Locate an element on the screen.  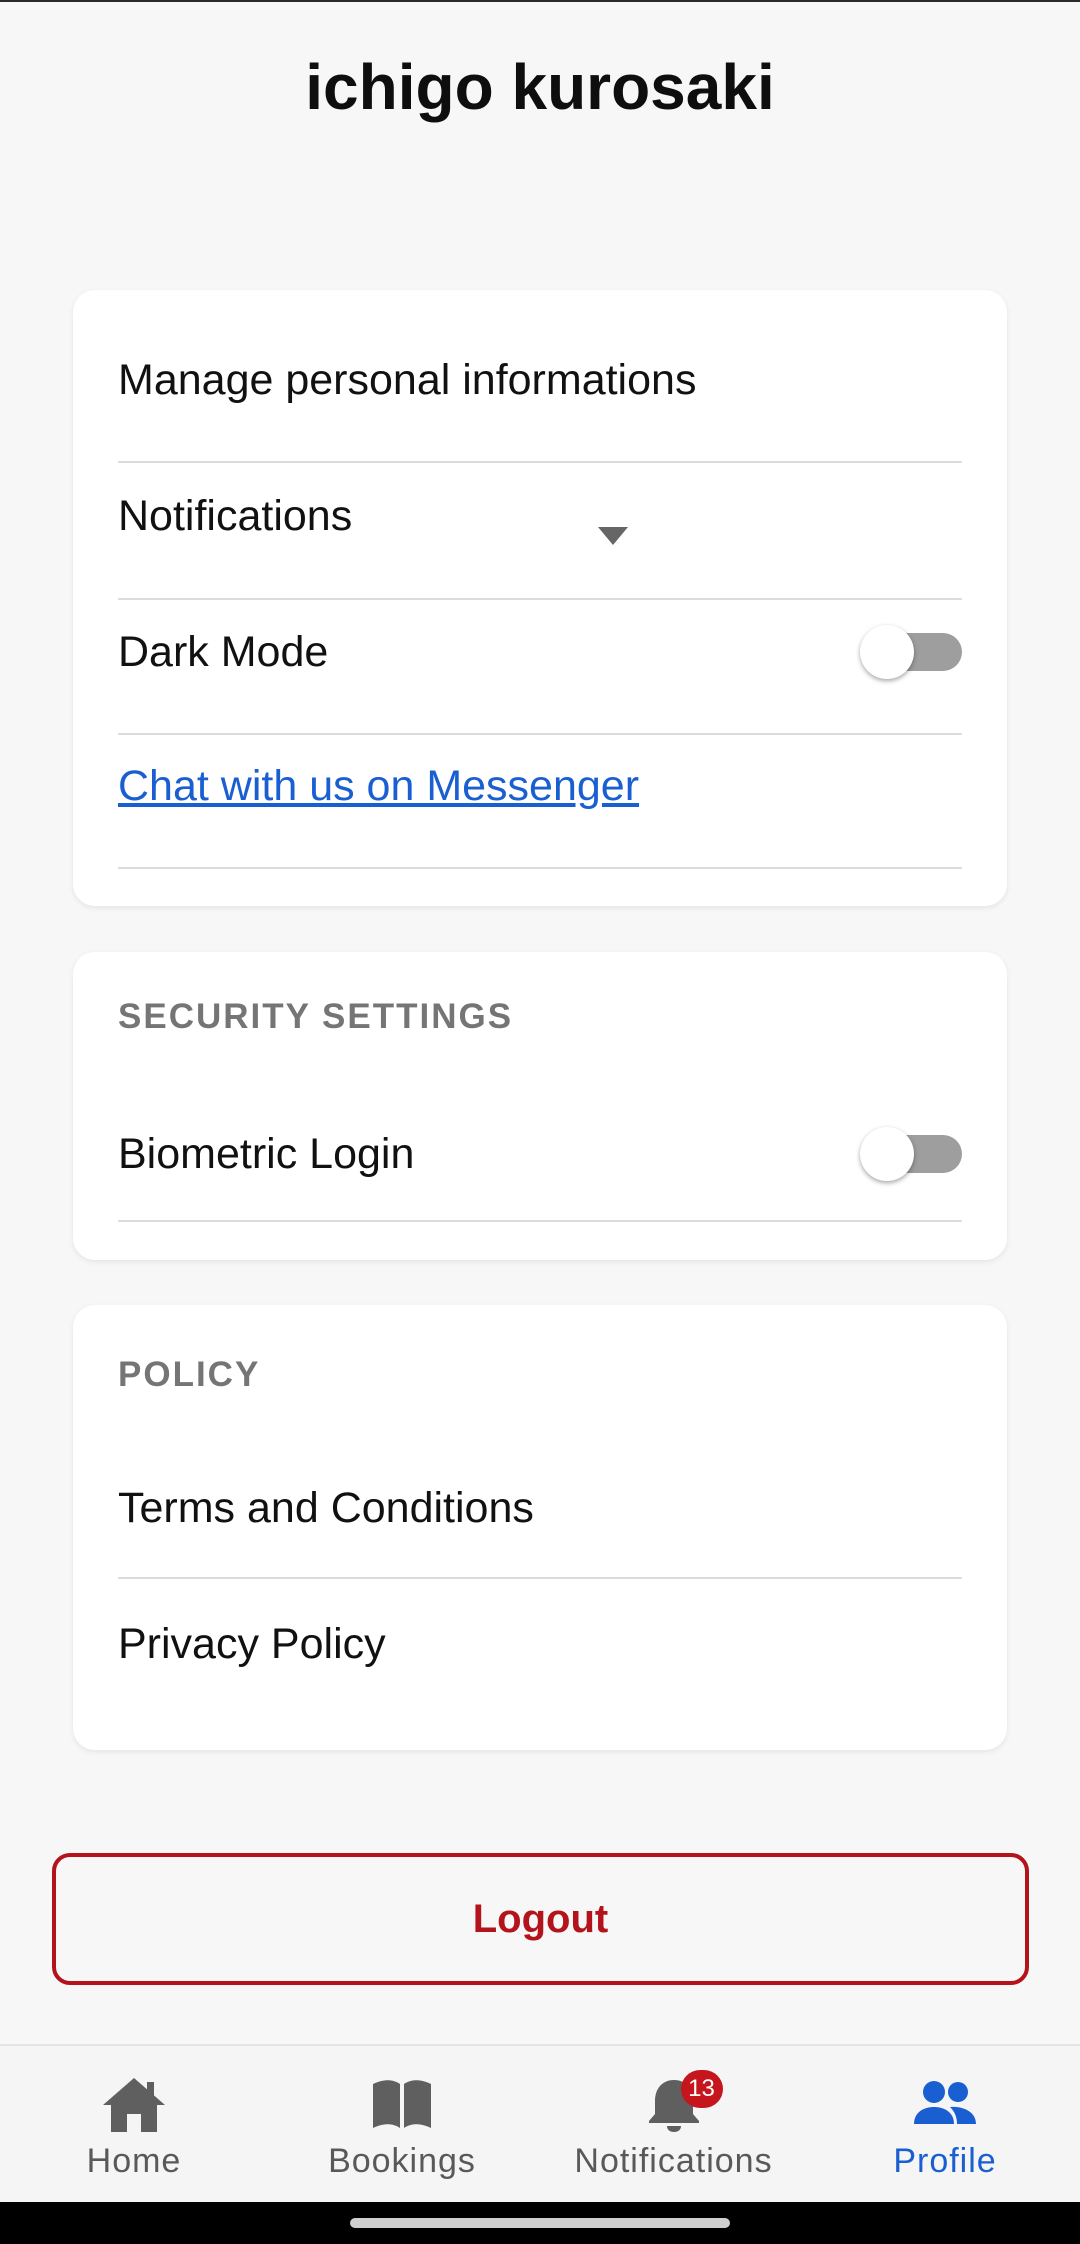
terms-and-conditions-label: Terms and Conditions is located at coordinates (326, 1507).